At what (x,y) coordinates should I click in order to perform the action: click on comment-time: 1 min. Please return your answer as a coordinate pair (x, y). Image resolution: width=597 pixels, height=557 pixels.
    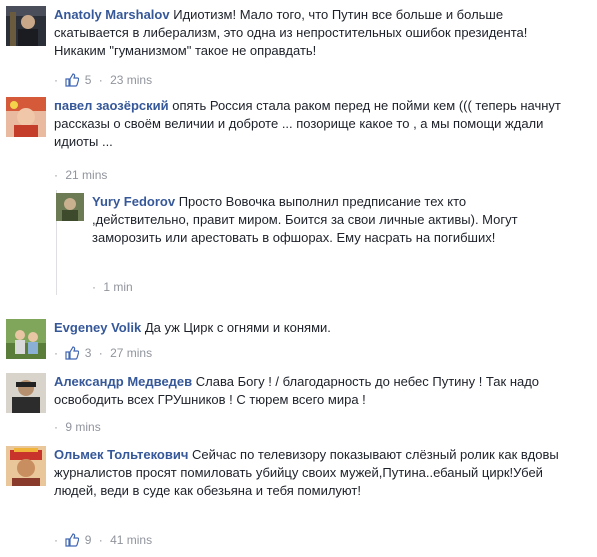
    Looking at the image, I should click on (117, 287).